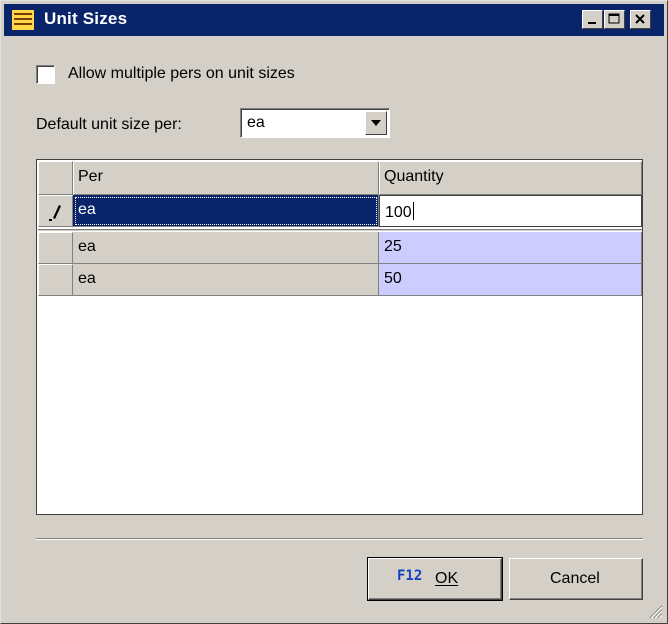  What do you see at coordinates (510, 280) in the screenshot?
I see `quantity-cell: 50` at bounding box center [510, 280].